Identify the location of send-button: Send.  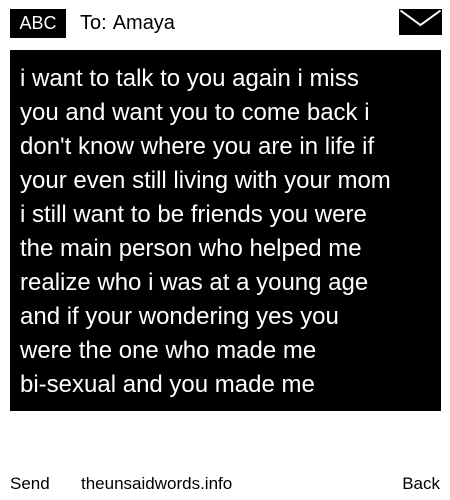
(30, 484).